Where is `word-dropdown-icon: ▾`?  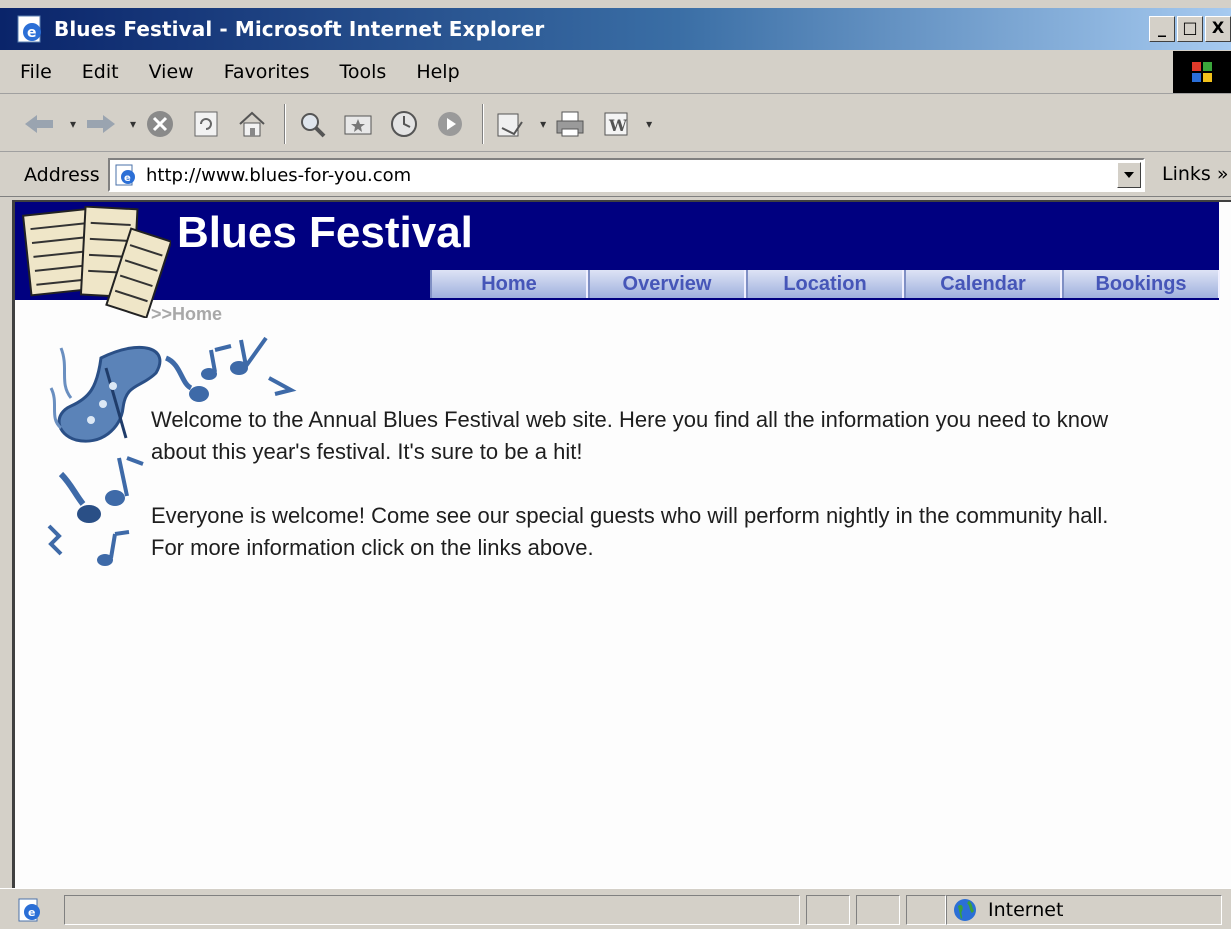
word-dropdown-icon: ▾ is located at coordinates (649, 124).